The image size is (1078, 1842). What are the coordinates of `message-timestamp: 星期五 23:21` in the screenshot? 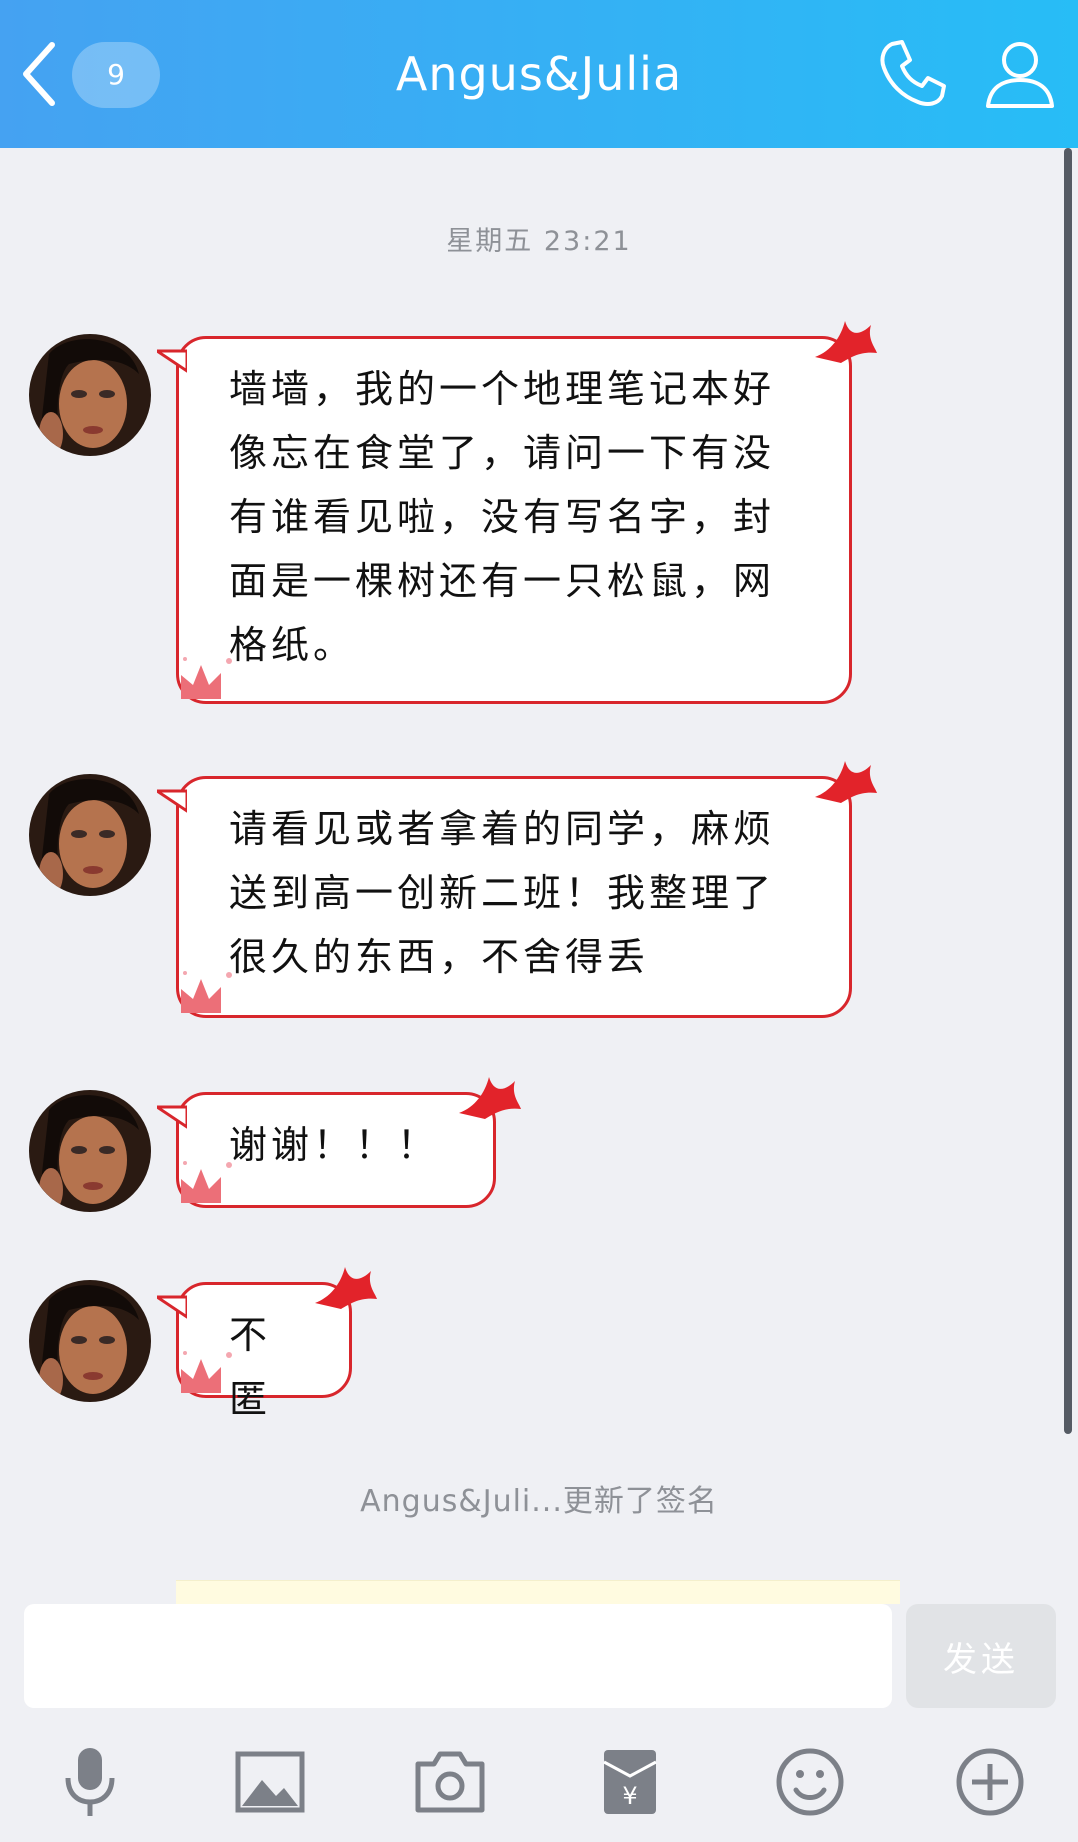 It's located at (539, 241).